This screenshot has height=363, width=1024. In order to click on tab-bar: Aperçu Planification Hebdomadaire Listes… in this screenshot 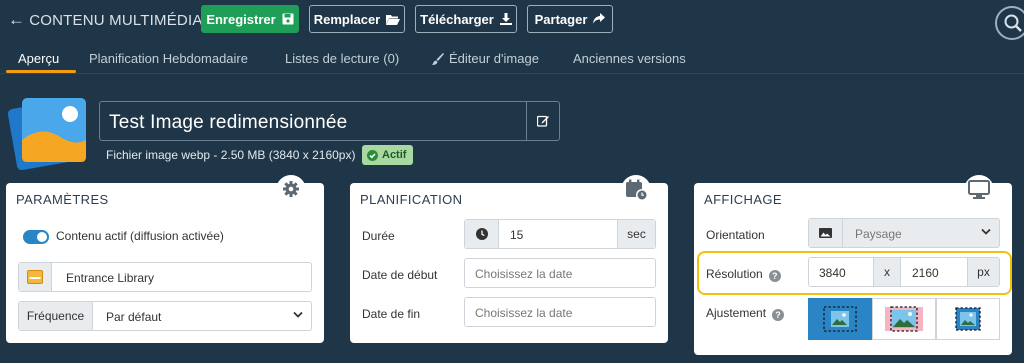, I will do `click(512, 59)`.